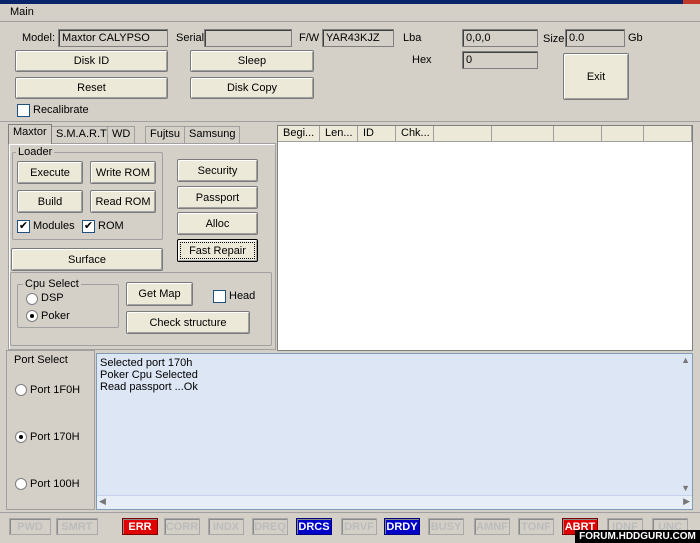 The image size is (700, 543). I want to click on scroll-right-icon: ▶, so click(686, 501).